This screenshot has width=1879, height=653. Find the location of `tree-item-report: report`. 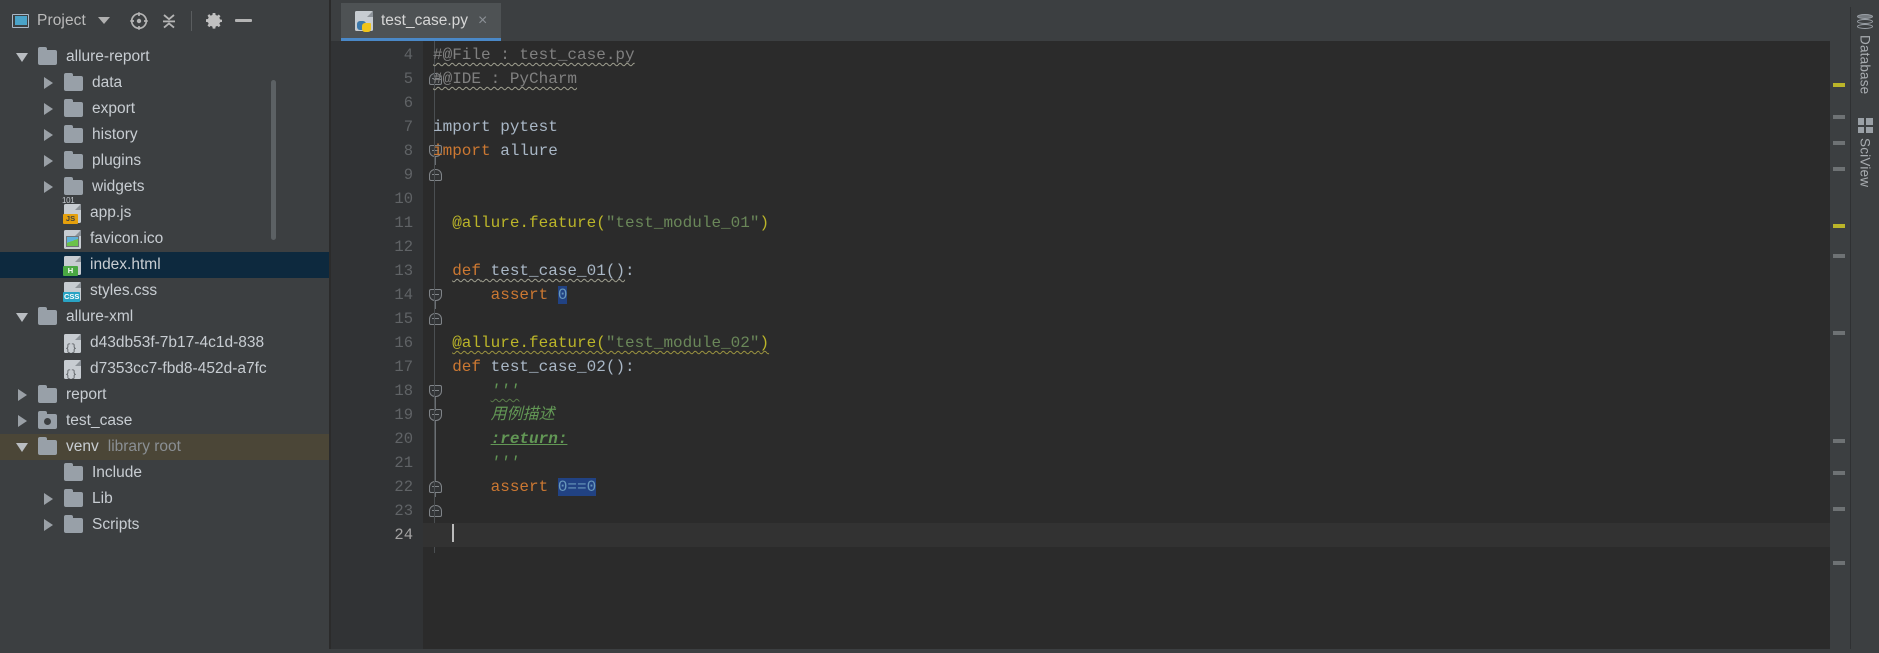

tree-item-report: report is located at coordinates (165, 395).